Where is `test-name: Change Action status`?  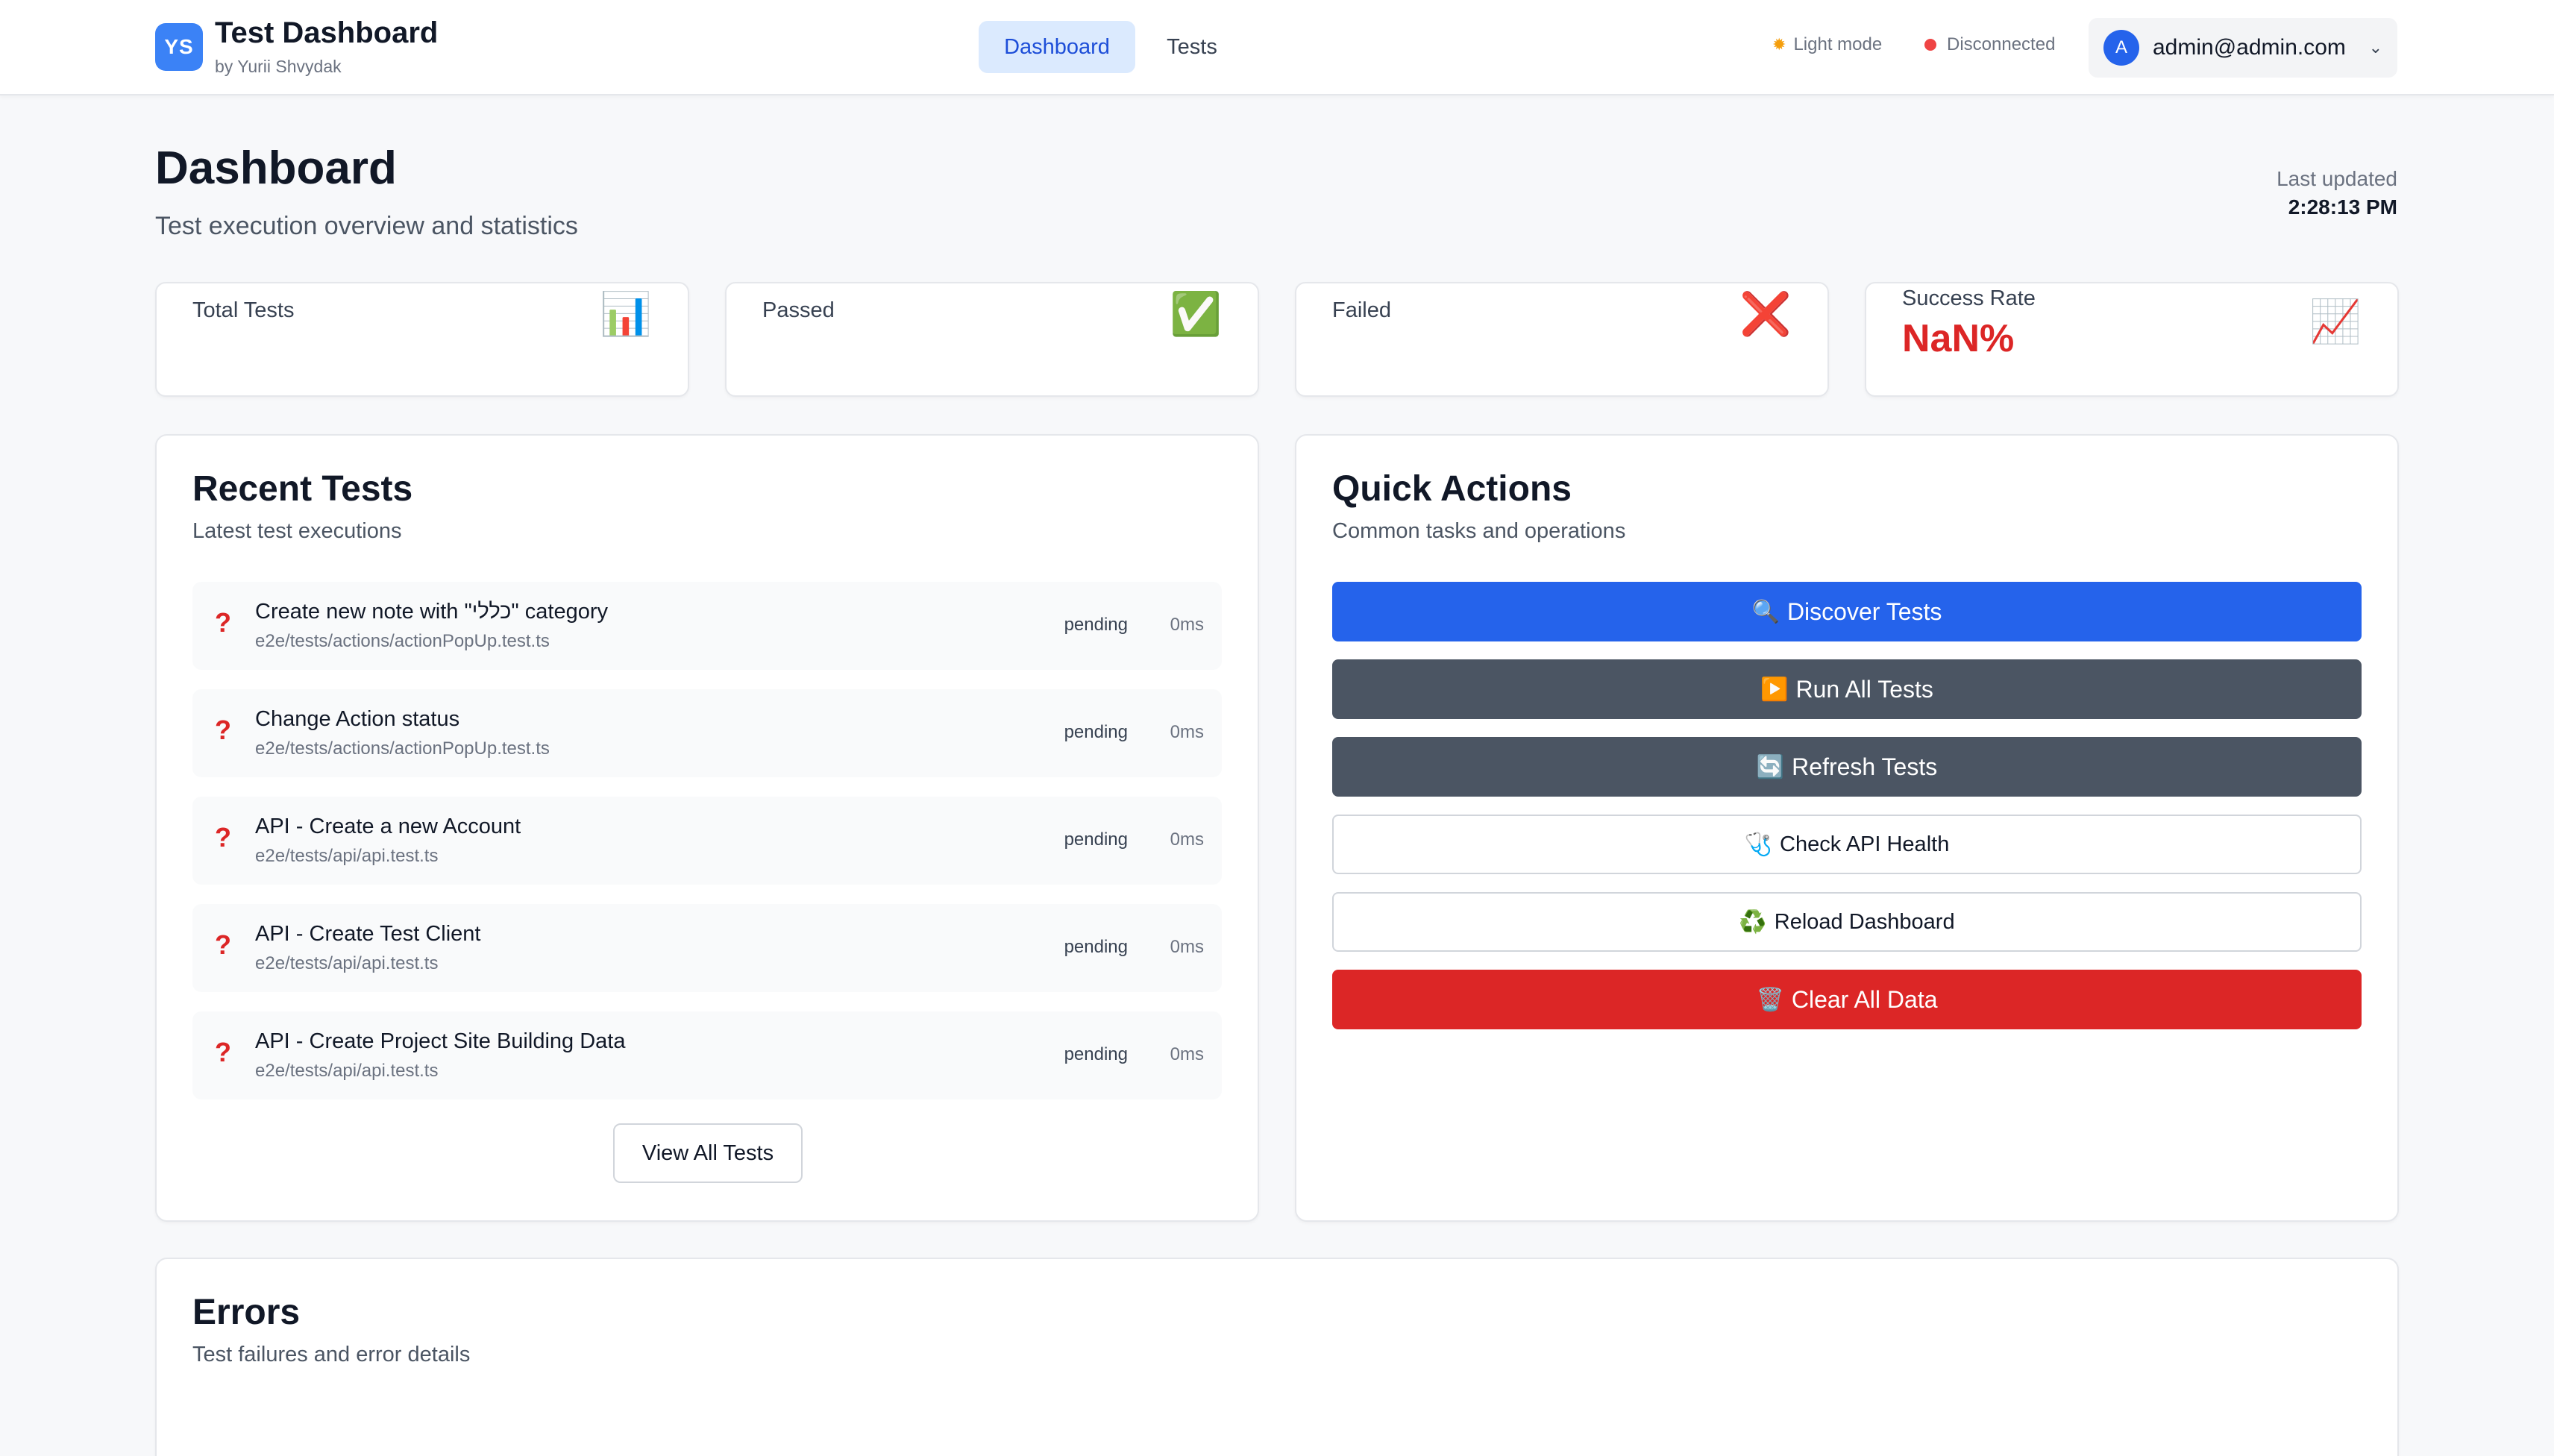 test-name: Change Action status is located at coordinates (357, 719).